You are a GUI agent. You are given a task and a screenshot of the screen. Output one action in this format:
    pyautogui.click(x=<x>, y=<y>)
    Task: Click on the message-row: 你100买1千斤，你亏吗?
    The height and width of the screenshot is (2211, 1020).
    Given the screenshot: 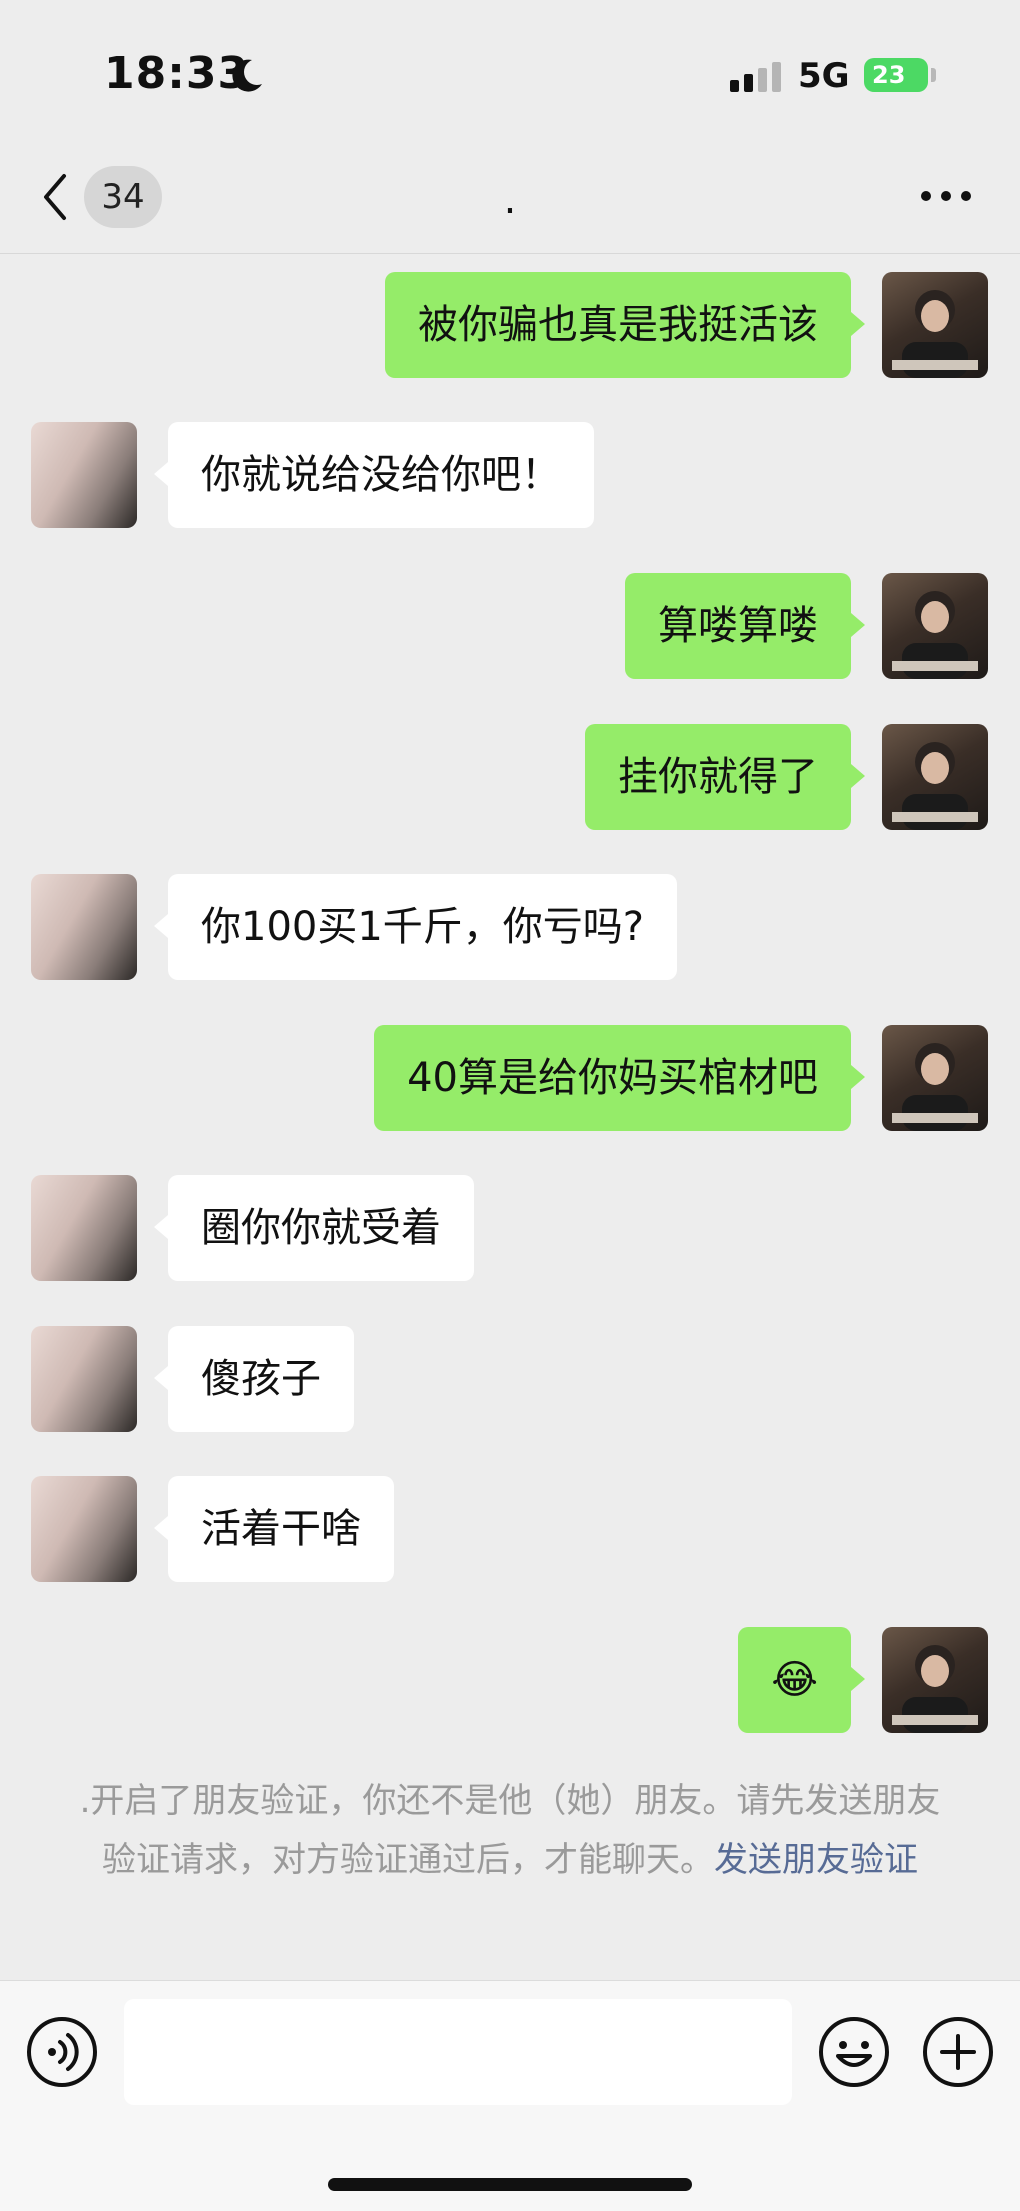 What is the action you would take?
    pyautogui.click(x=510, y=929)
    